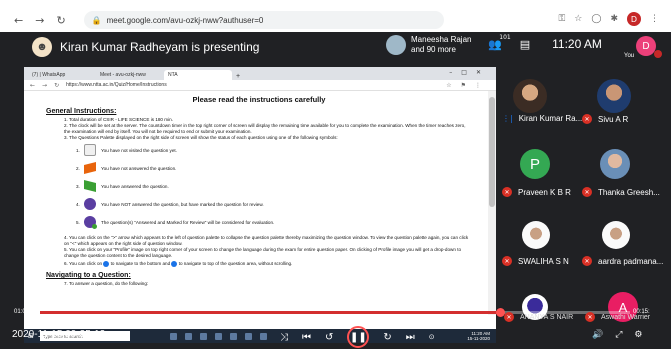  I want to click on meeting-clock: 11:20 AM, so click(577, 44).